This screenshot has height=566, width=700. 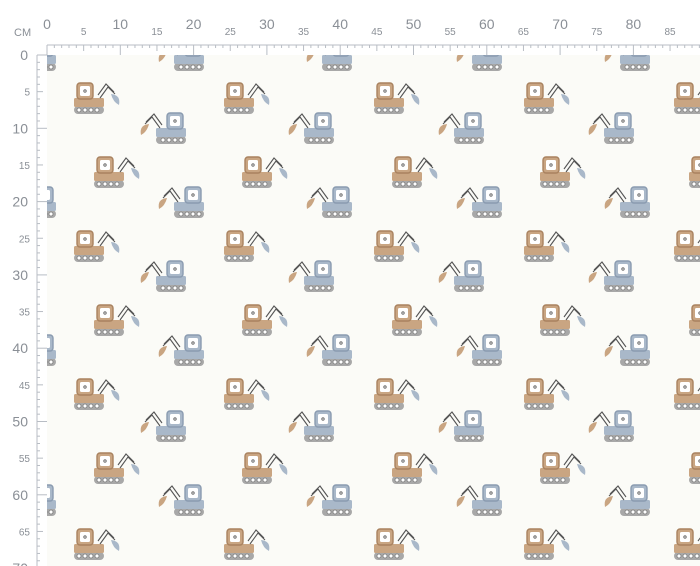 I want to click on left-ruler-label: 40, so click(x=20, y=348).